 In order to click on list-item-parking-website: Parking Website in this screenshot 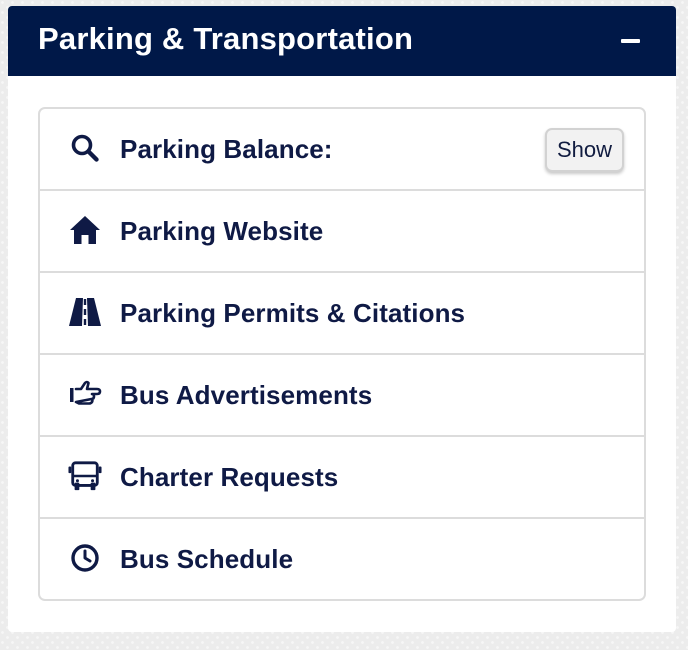, I will do `click(342, 232)`.